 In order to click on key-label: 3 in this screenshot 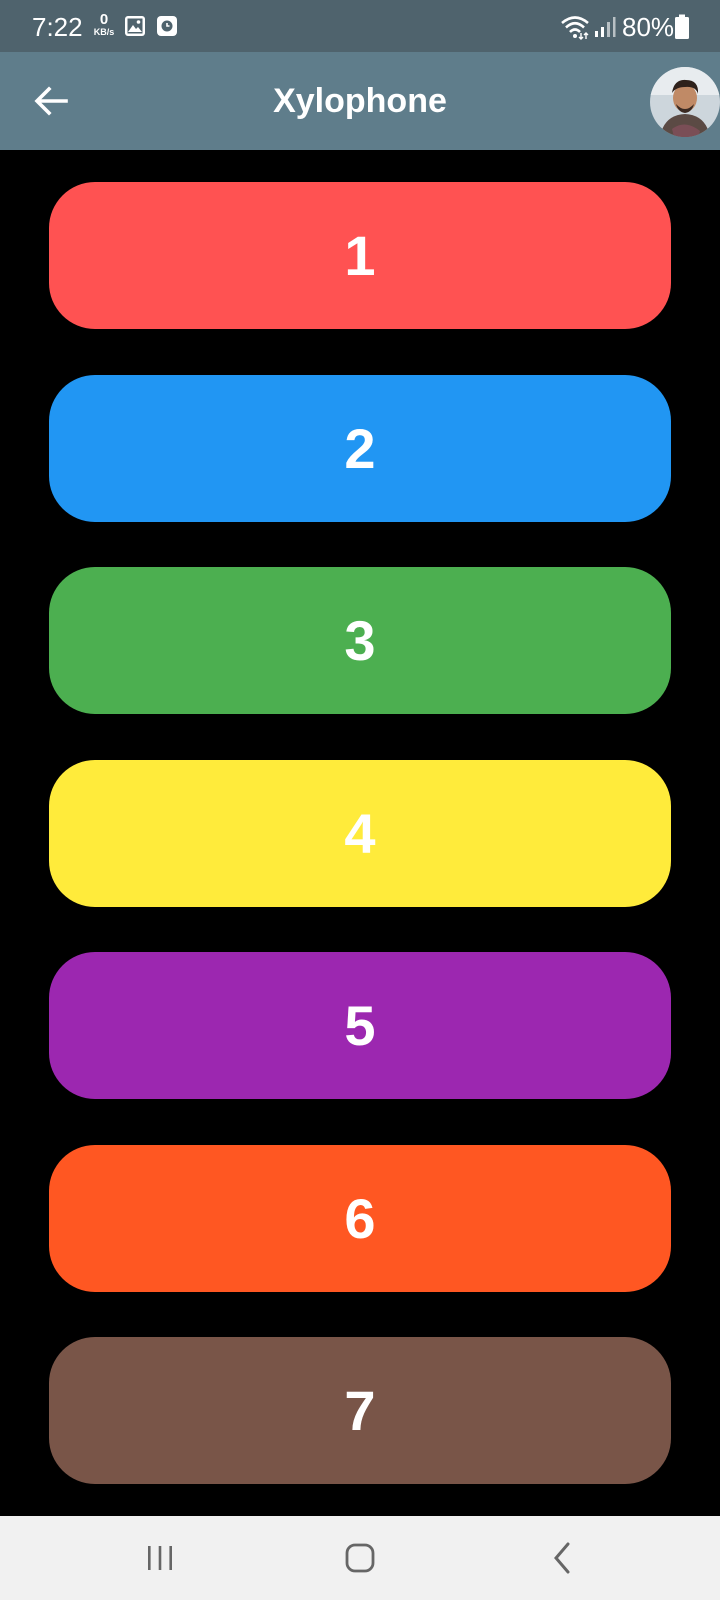, I will do `click(360, 640)`.